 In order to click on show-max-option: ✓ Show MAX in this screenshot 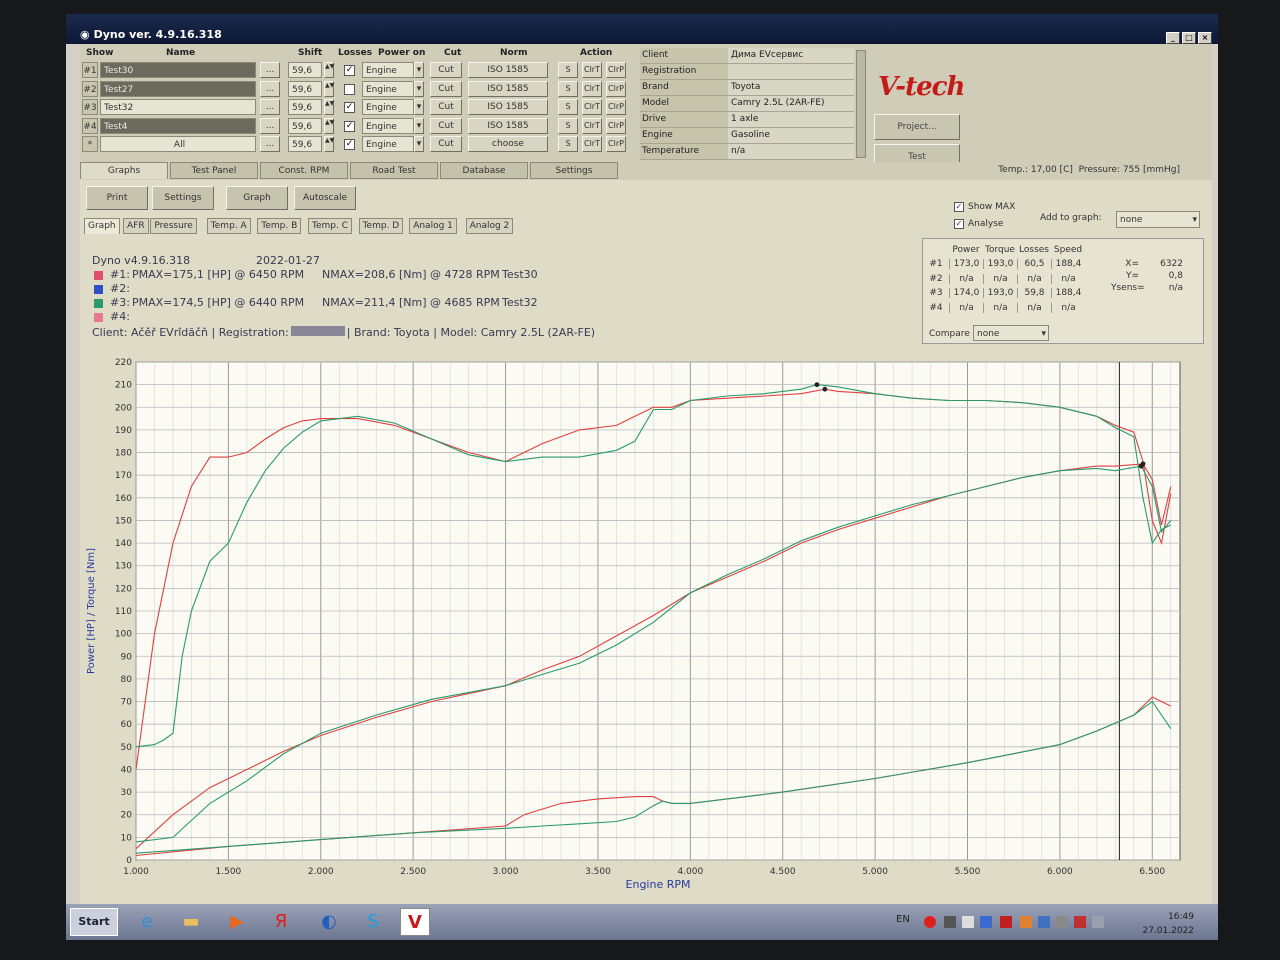, I will do `click(984, 207)`.